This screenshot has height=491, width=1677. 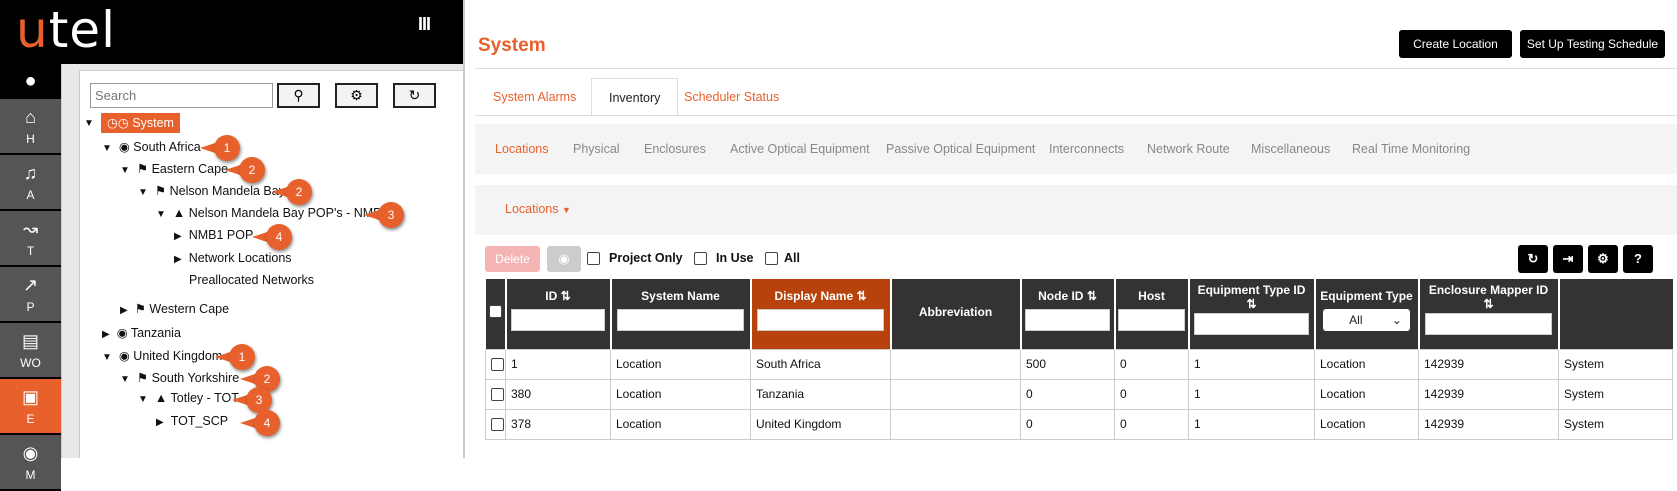 What do you see at coordinates (534, 97) in the screenshot?
I see `tab-system-alarms: System Alarms` at bounding box center [534, 97].